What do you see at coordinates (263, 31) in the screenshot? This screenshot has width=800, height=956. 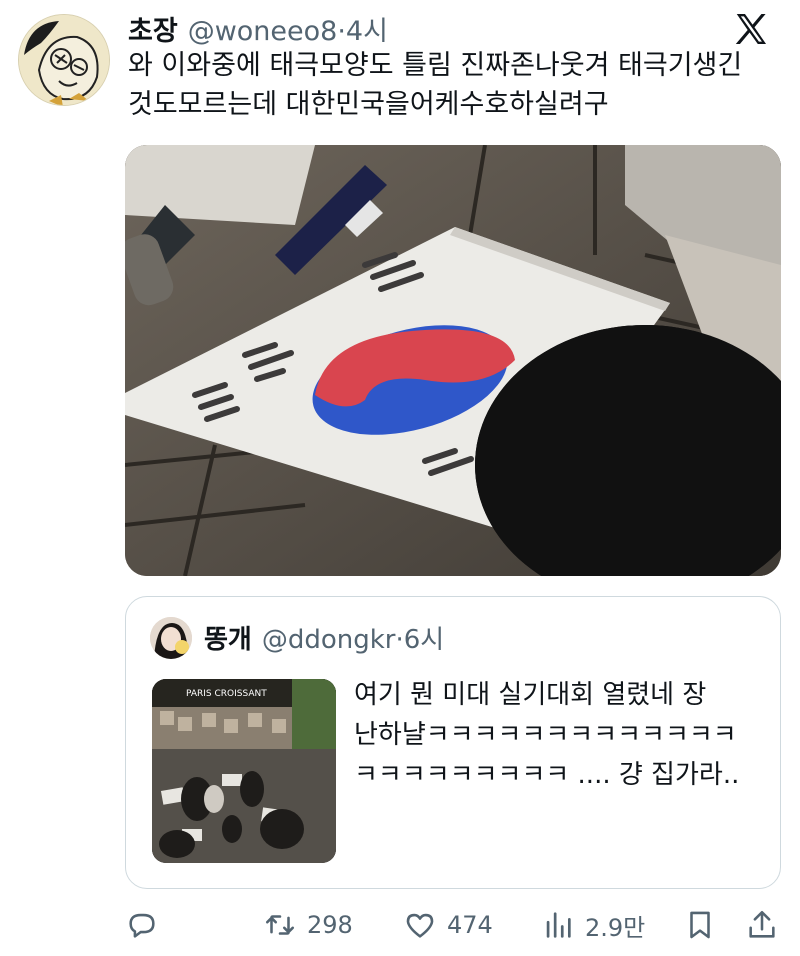 I see `author-handle: @woneeo8` at bounding box center [263, 31].